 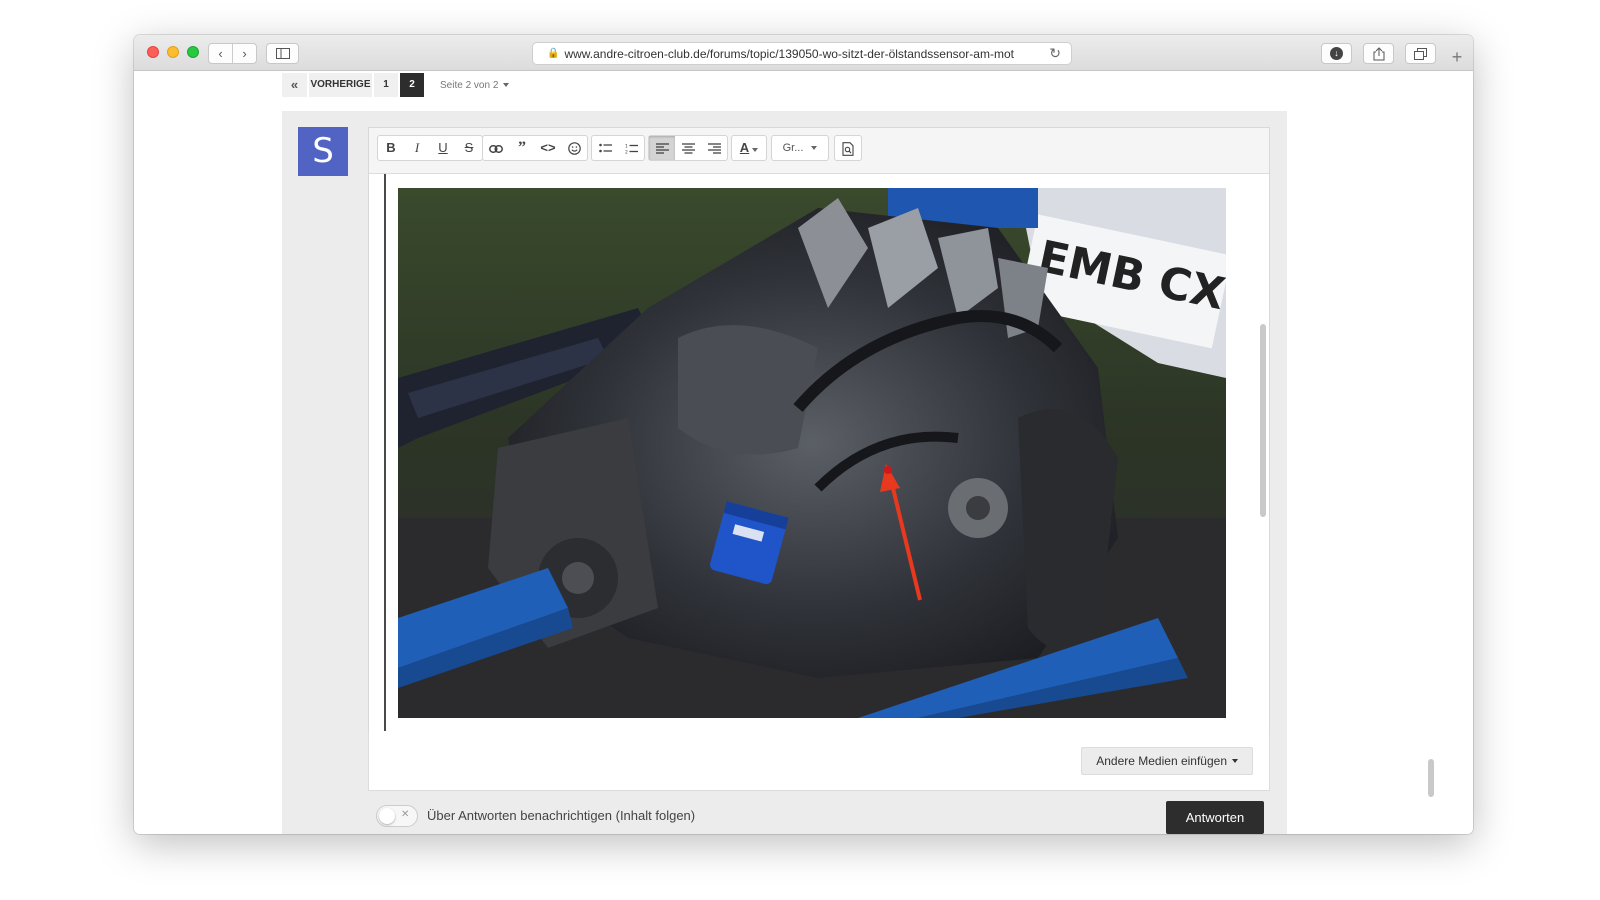 I want to click on download-icon: ↓, so click(x=1336, y=53).